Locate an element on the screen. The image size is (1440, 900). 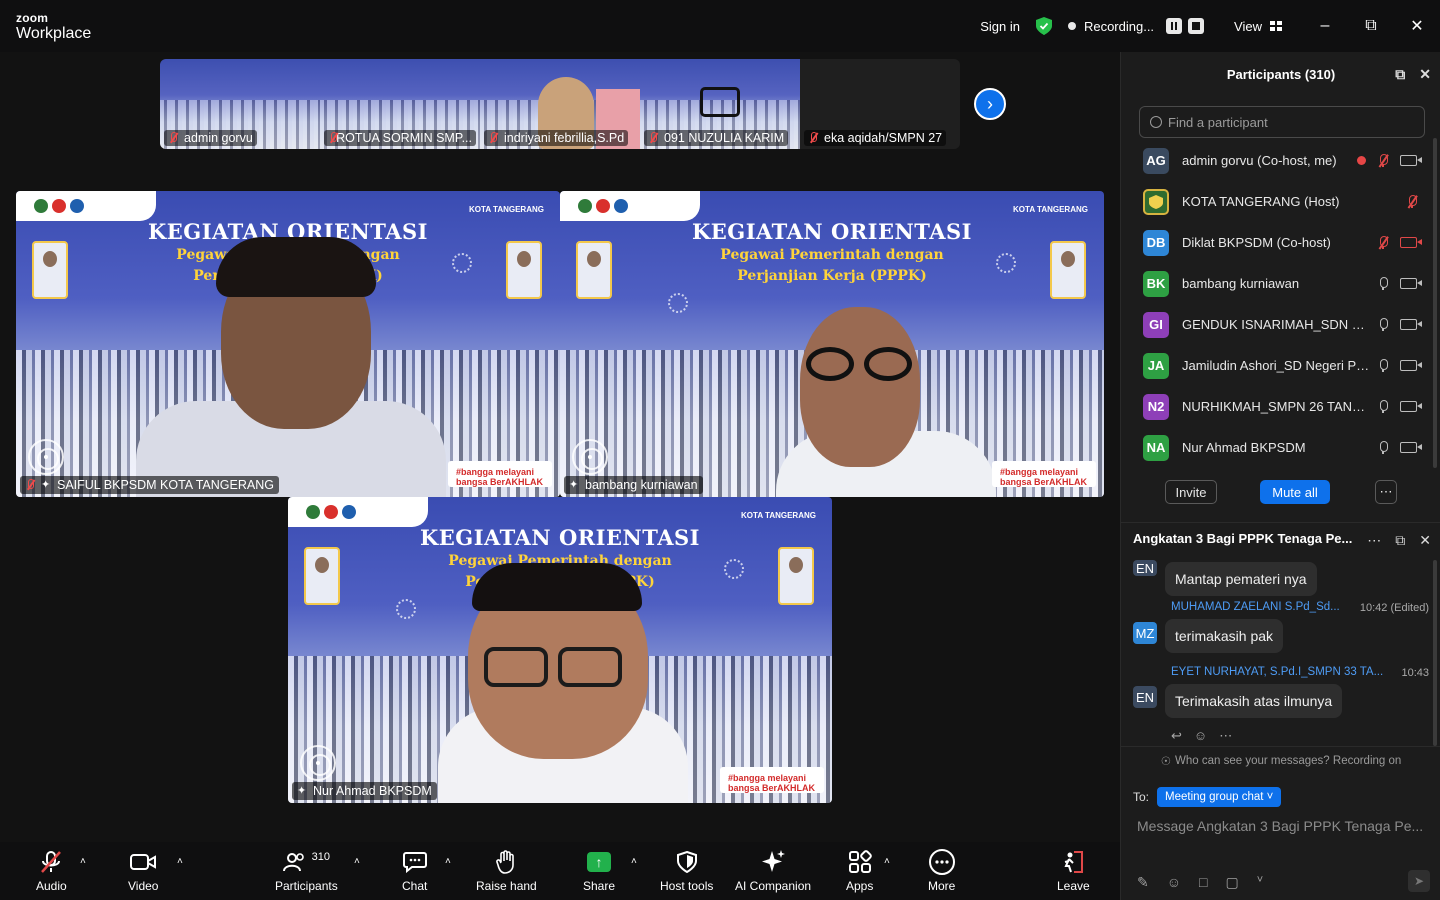
file-icon: □ is located at coordinates (1203, 882).